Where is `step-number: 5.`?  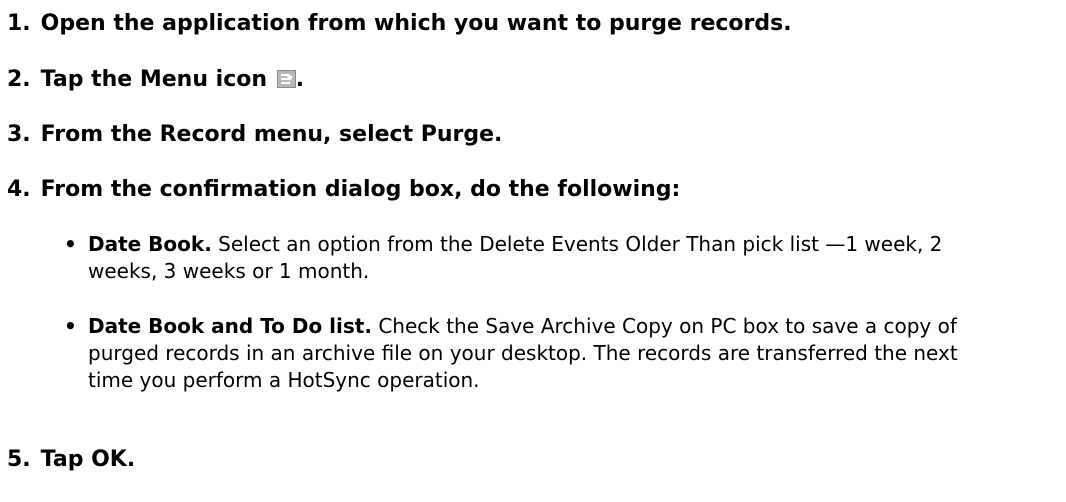 step-number: 5. is located at coordinates (19, 459).